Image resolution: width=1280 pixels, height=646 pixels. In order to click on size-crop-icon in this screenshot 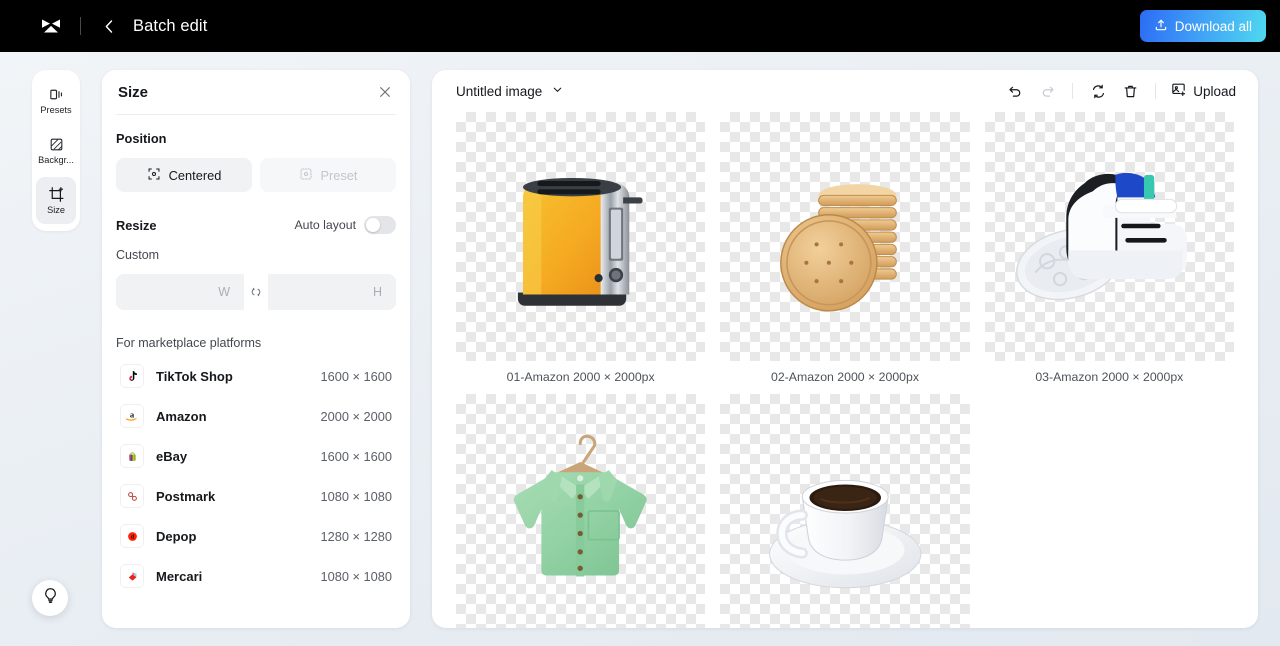, I will do `click(56, 194)`.